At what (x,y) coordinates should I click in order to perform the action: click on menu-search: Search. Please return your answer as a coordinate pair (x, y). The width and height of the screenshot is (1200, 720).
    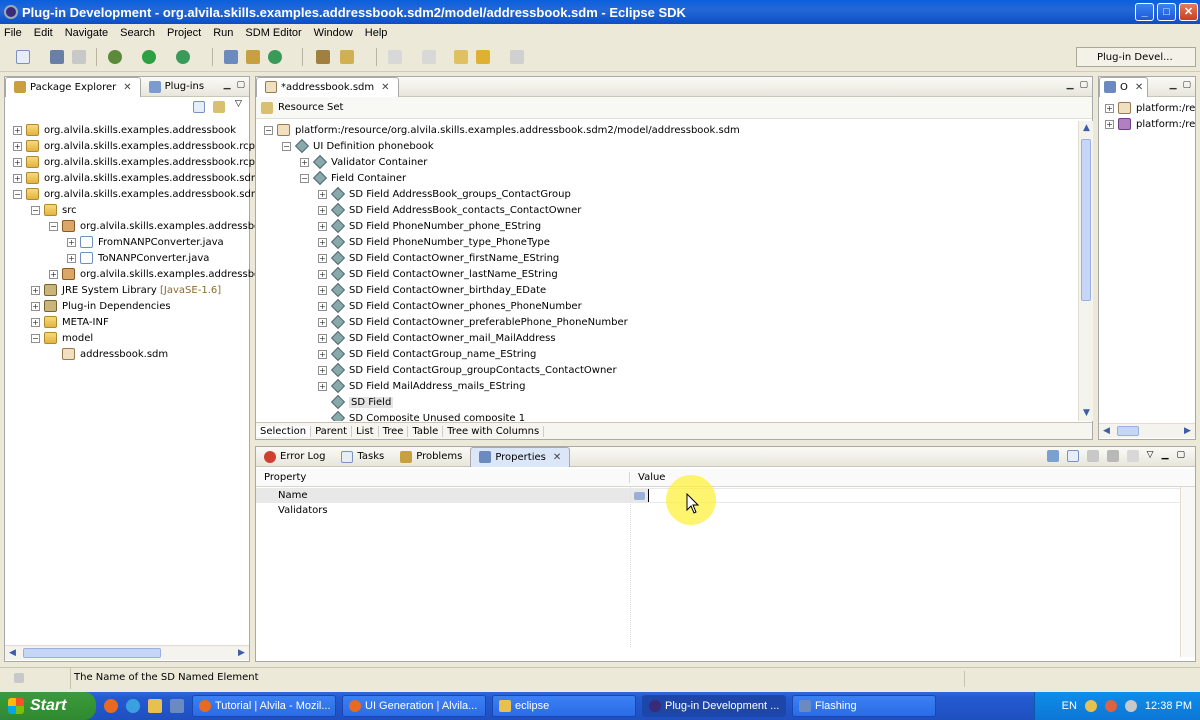
    Looking at the image, I should click on (137, 33).